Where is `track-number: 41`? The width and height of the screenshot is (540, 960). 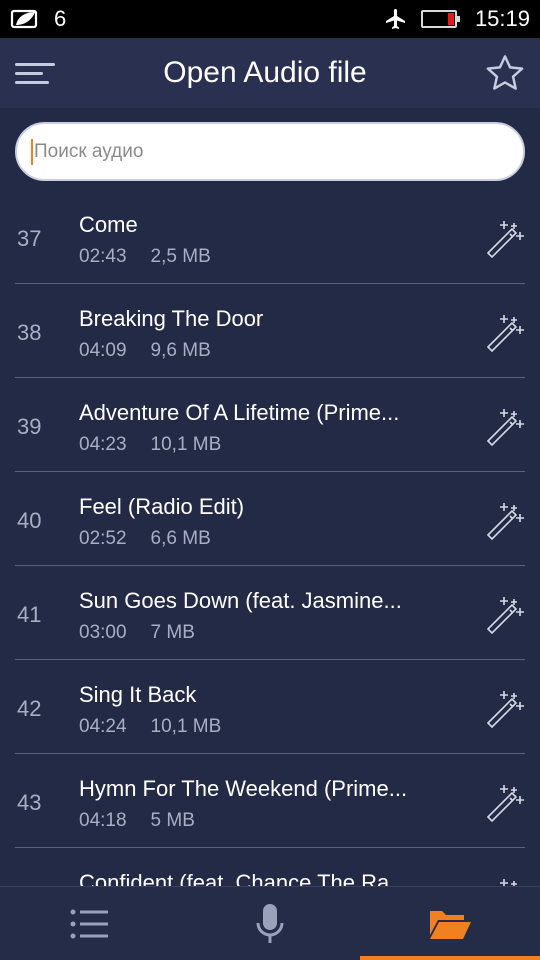 track-number: 41 is located at coordinates (29, 614).